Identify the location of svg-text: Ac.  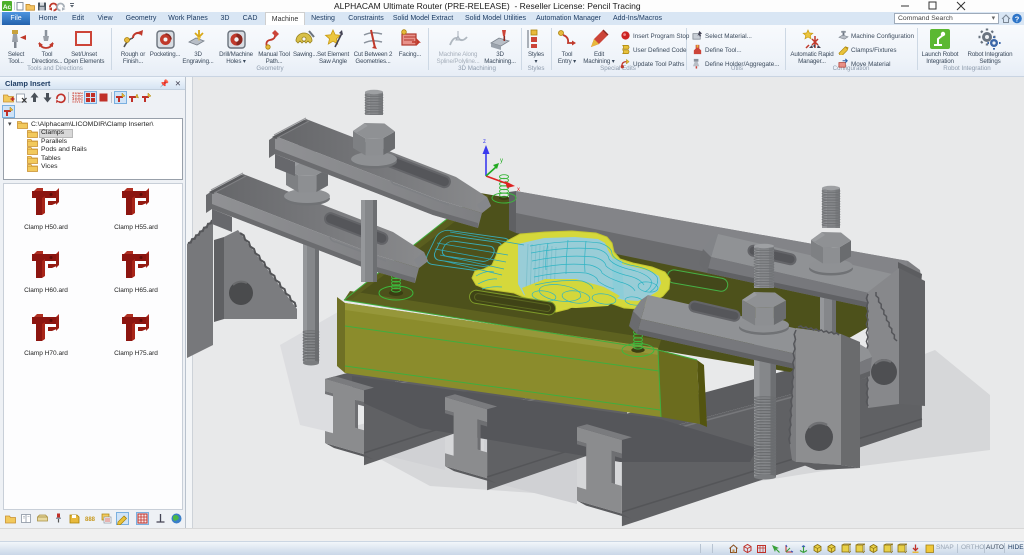
(7, 7).